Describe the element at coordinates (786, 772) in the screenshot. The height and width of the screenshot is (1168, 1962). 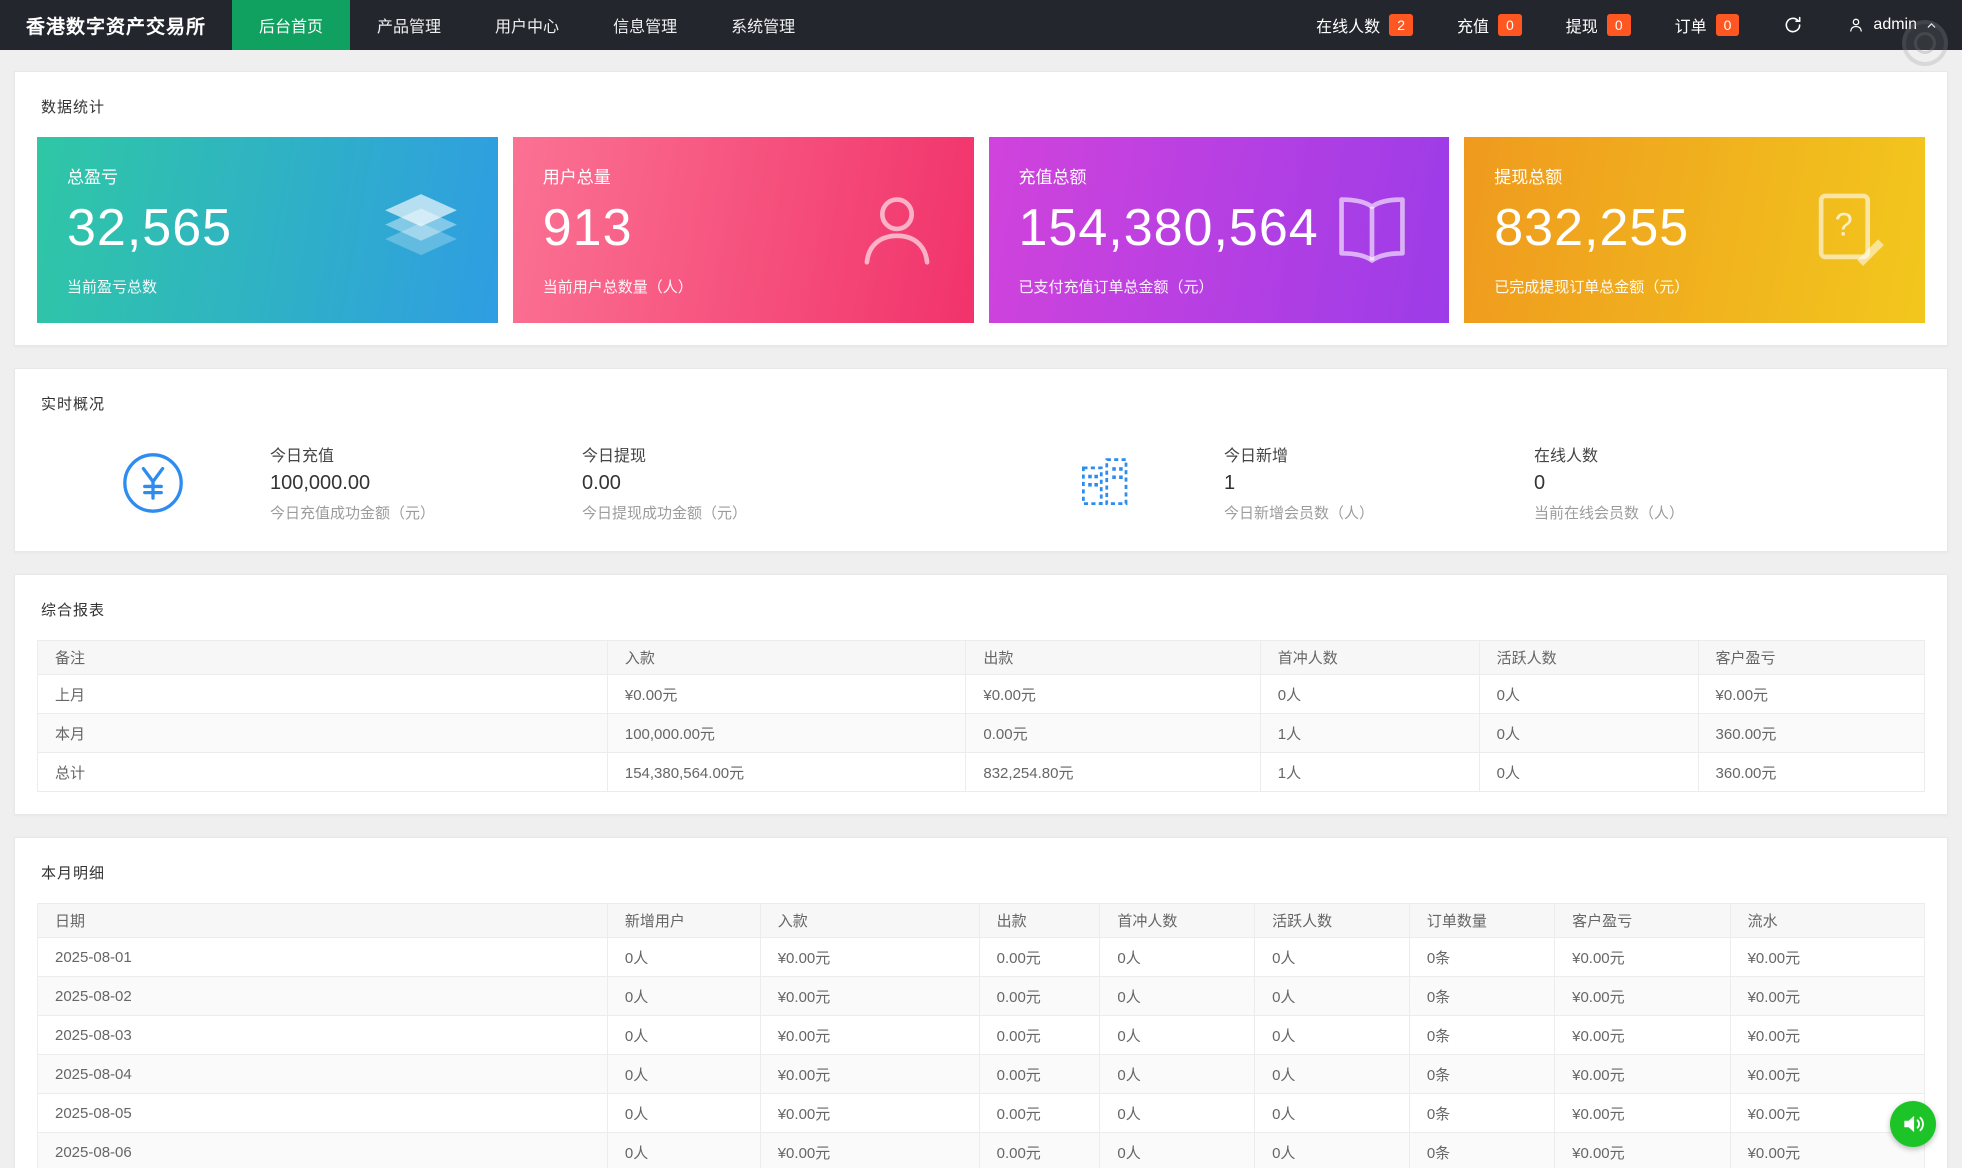
I see `table-cell: 154,380,564.00元` at that location.